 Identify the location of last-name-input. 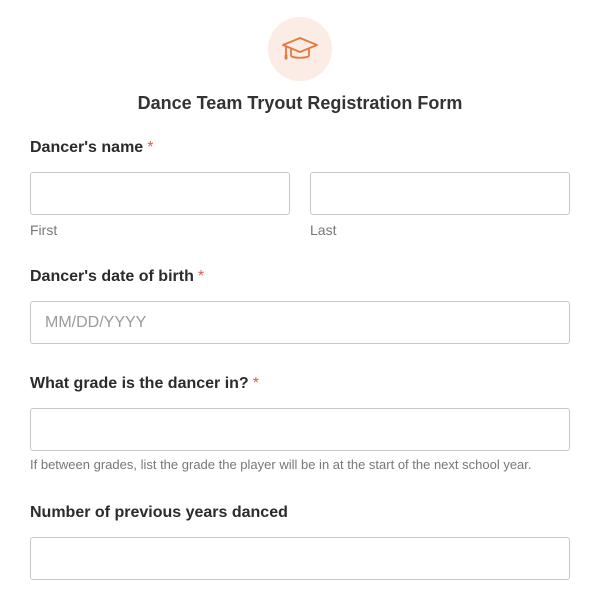
(440, 193).